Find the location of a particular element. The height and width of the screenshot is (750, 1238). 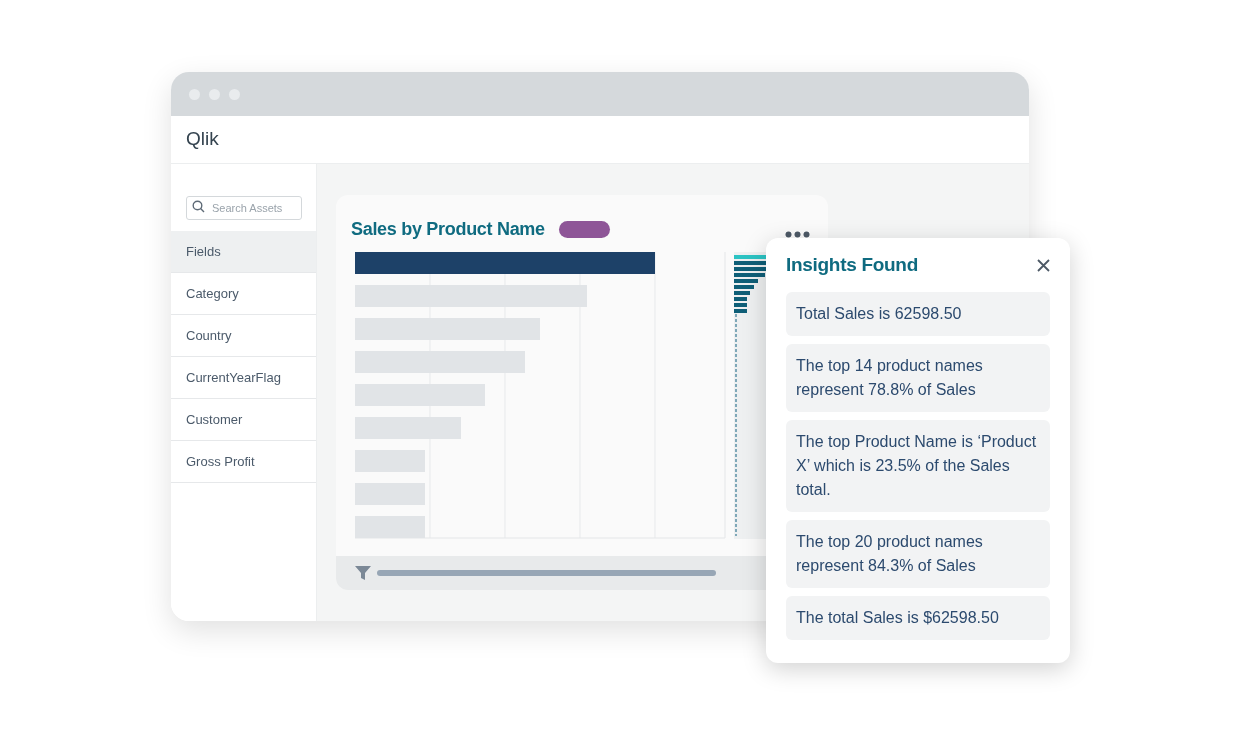

insight-card: The total Sales is $62598.50 is located at coordinates (918, 618).